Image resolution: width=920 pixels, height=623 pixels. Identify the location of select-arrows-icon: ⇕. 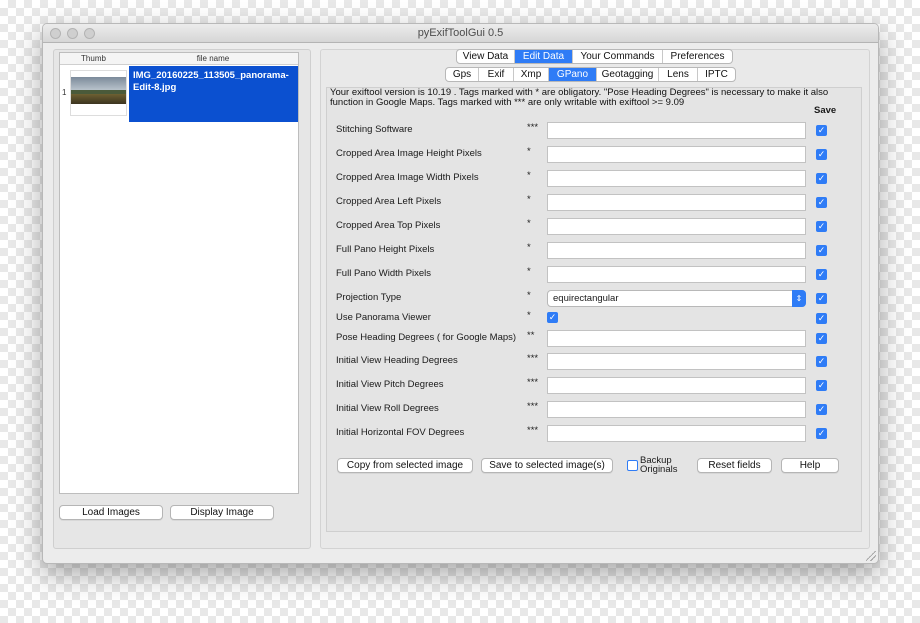
(799, 298).